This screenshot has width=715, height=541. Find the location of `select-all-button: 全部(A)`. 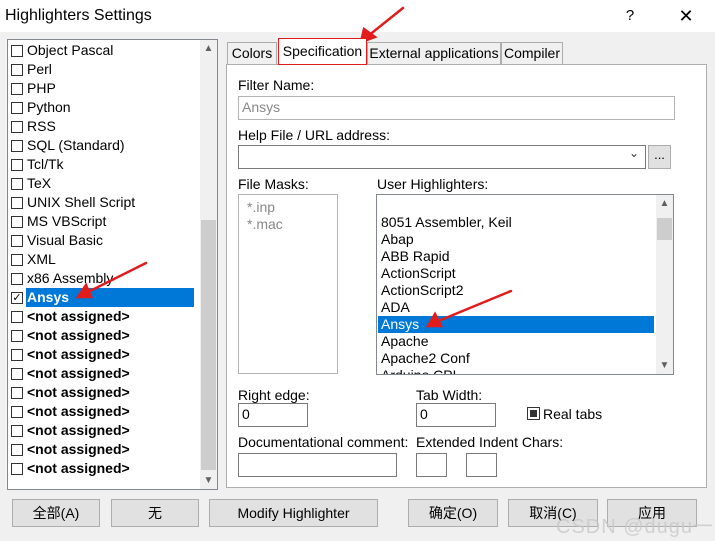

select-all-button: 全部(A) is located at coordinates (56, 513).